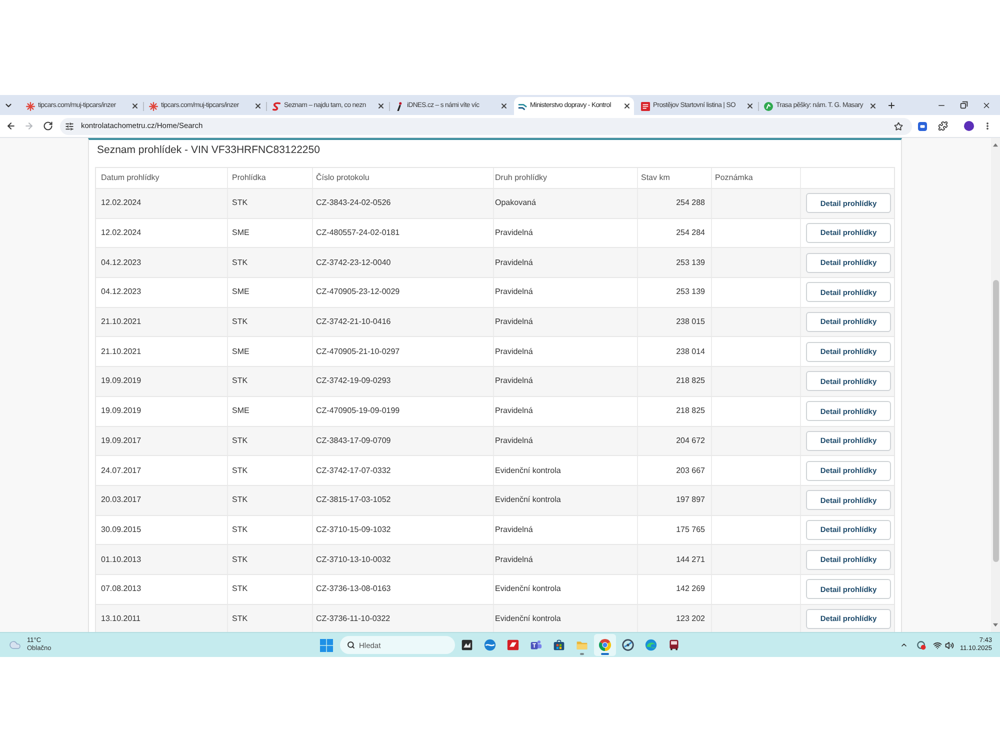 This screenshot has width=1000, height=750. What do you see at coordinates (208, 150) in the screenshot?
I see `page-title: Seznam prohlídek - VIN VF33HRFNC83122250` at bounding box center [208, 150].